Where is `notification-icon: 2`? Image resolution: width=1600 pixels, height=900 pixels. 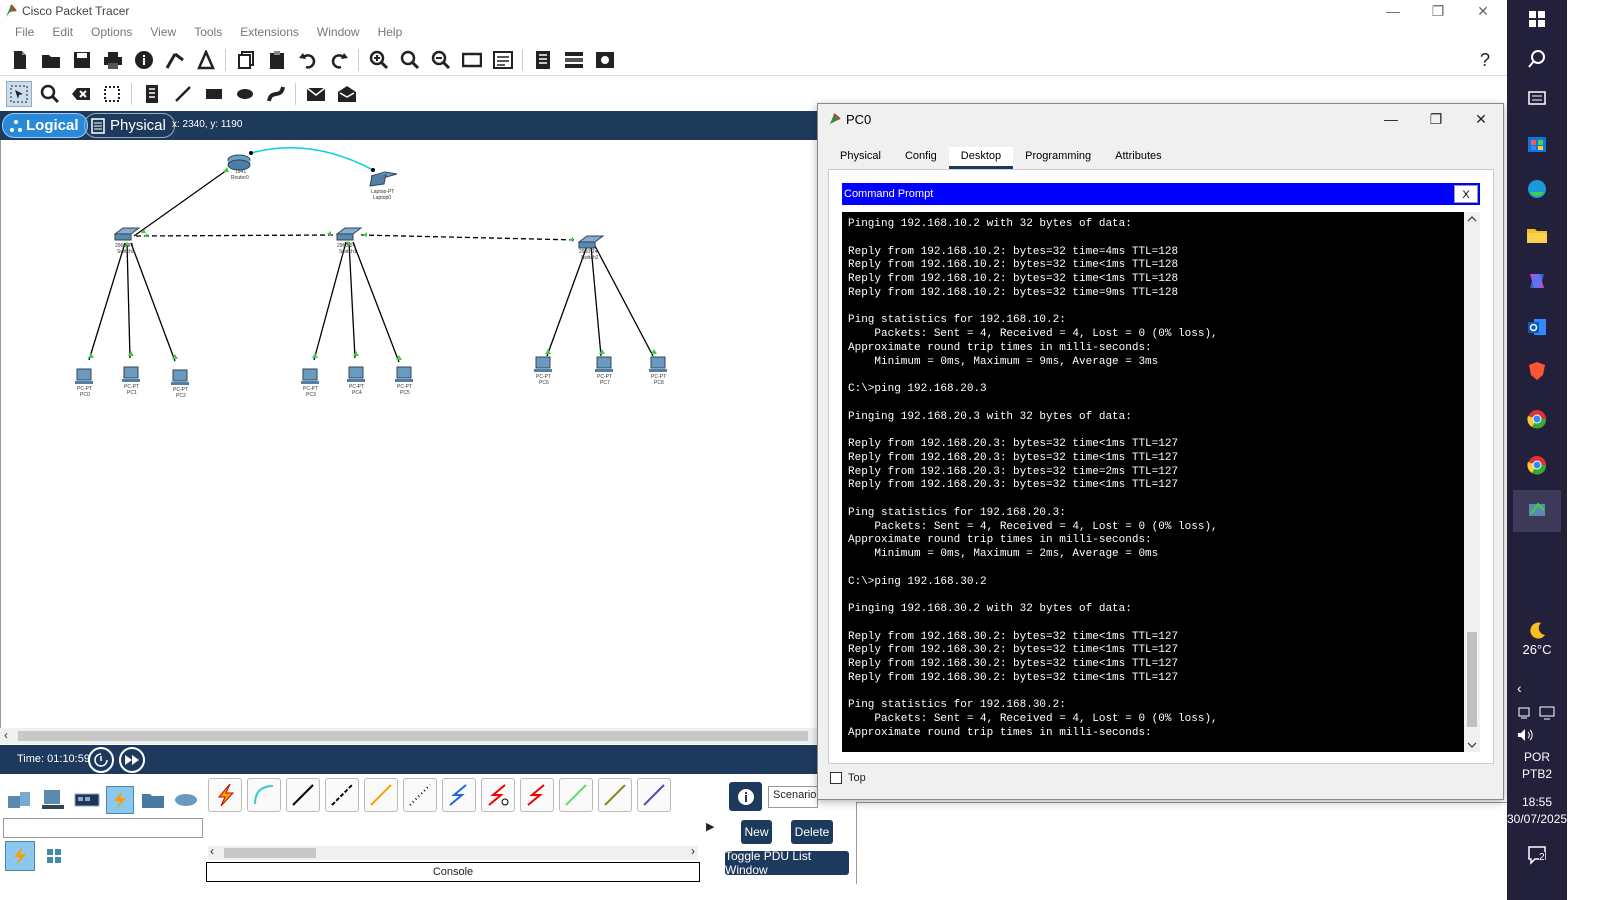
notification-icon: 2 is located at coordinates (1537, 855).